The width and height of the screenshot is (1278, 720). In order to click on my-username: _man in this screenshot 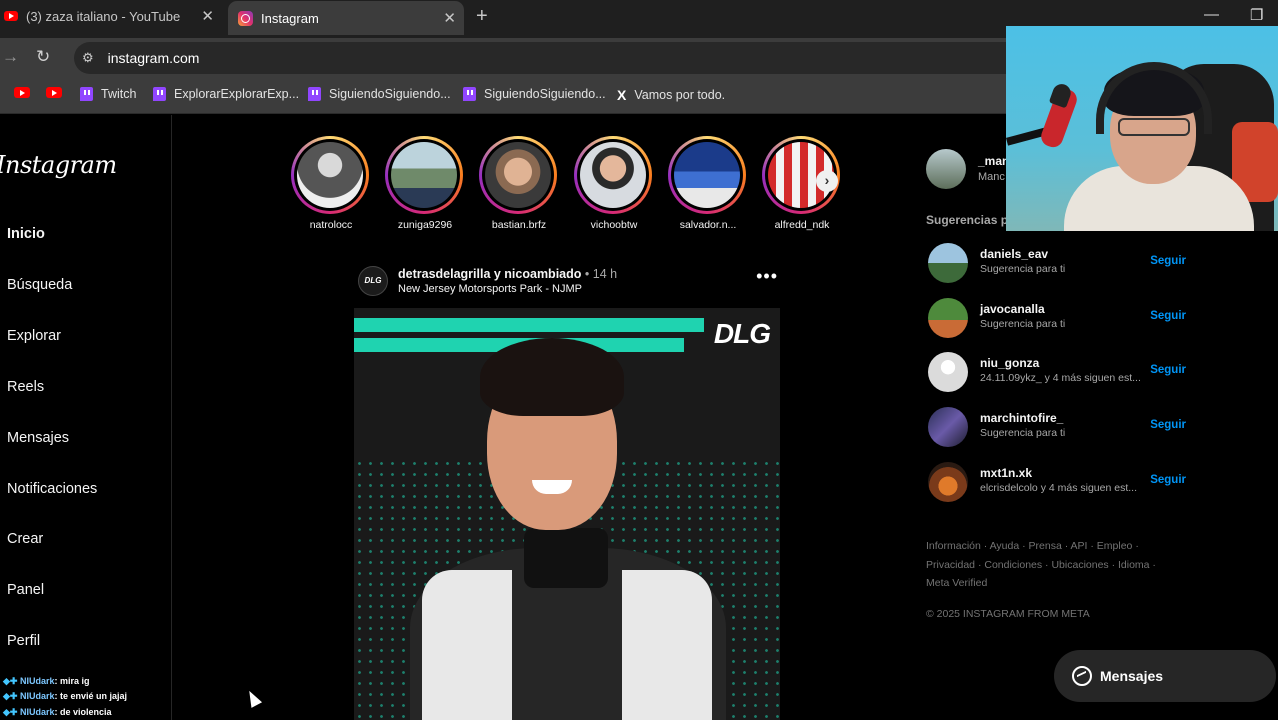, I will do `click(993, 161)`.